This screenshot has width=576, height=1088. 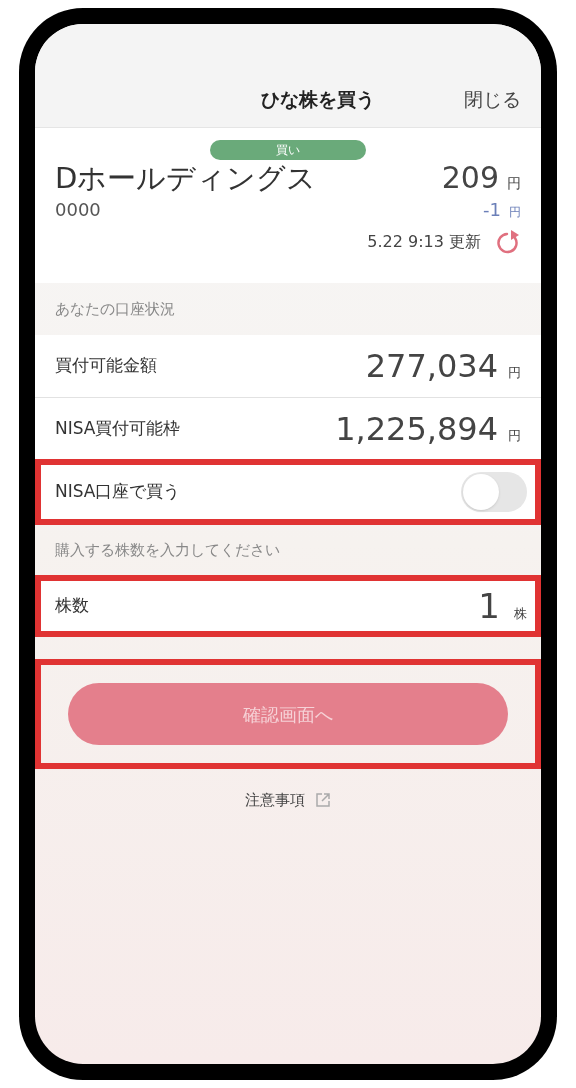 What do you see at coordinates (416, 429) in the screenshot?
I see `amount-value: 1,225,894` at bounding box center [416, 429].